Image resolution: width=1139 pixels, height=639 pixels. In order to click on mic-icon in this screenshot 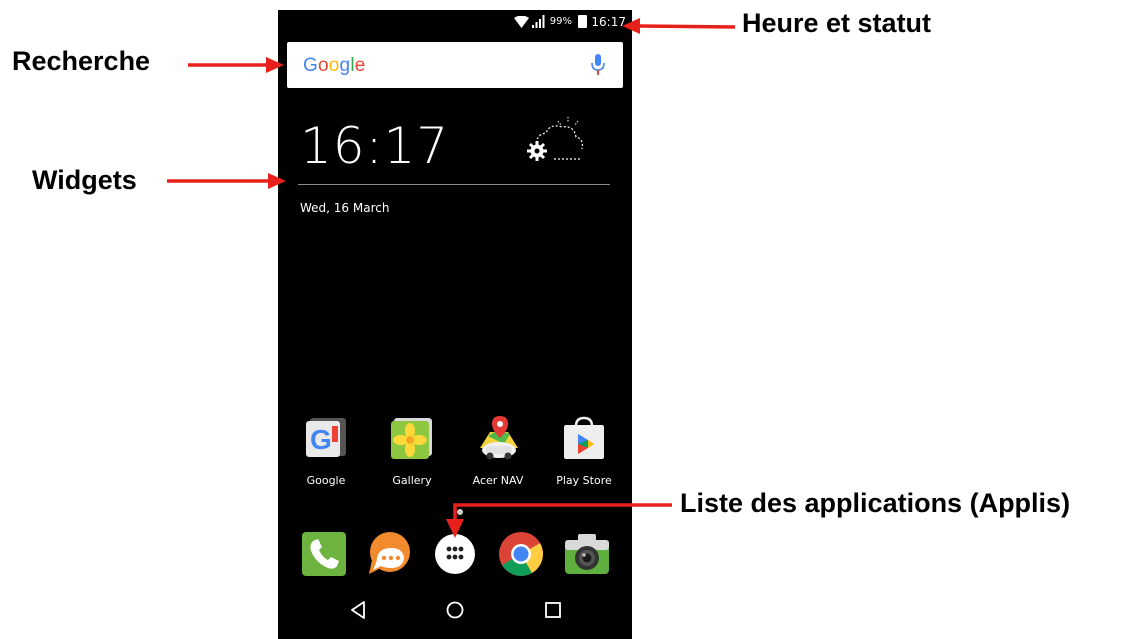, I will do `click(598, 65)`.